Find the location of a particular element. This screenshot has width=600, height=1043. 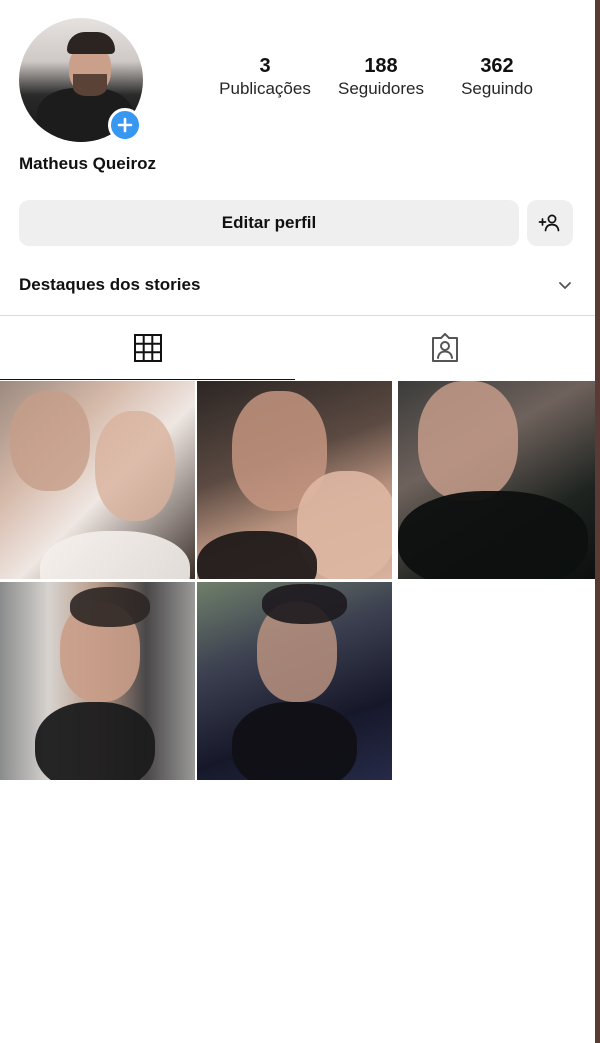

following-count: 362 is located at coordinates (497, 66).